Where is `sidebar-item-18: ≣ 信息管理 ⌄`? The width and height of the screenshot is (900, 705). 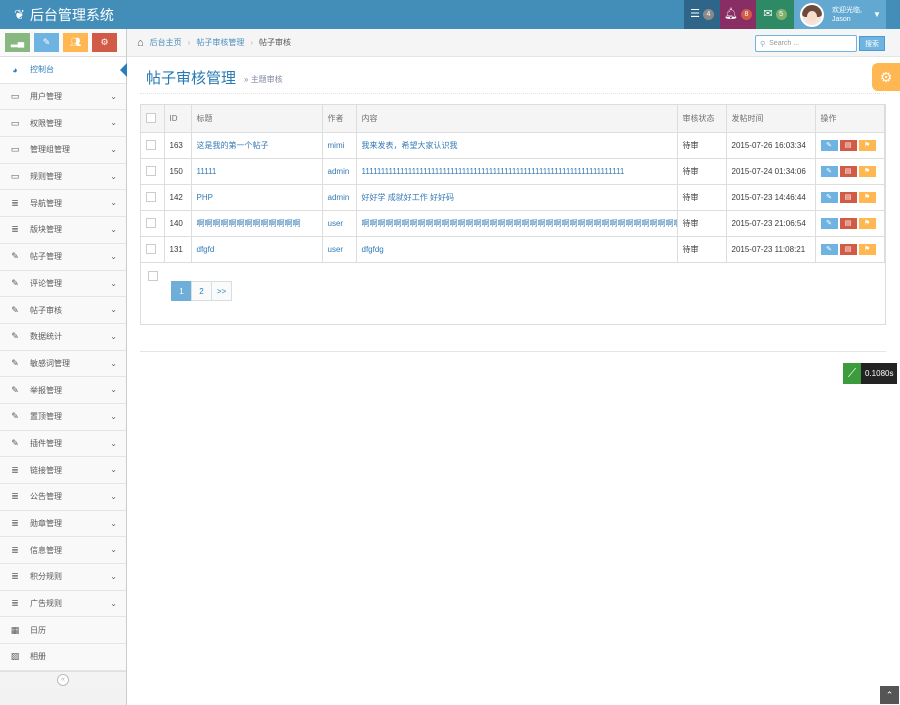 sidebar-item-18: ≣ 信息管理 ⌄ is located at coordinates (63, 551).